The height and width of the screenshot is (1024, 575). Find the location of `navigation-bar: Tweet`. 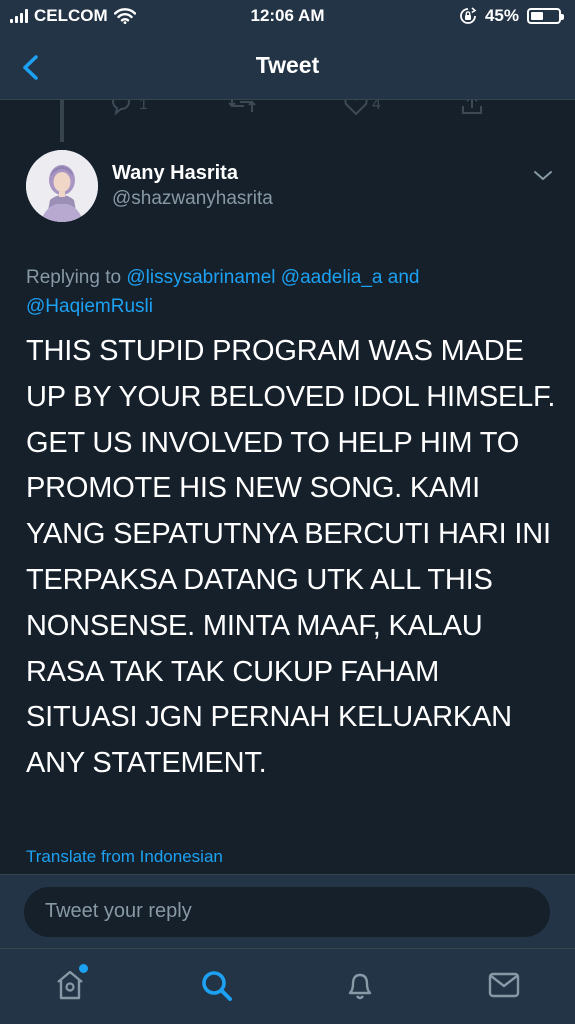

navigation-bar: Tweet is located at coordinates (287, 67).